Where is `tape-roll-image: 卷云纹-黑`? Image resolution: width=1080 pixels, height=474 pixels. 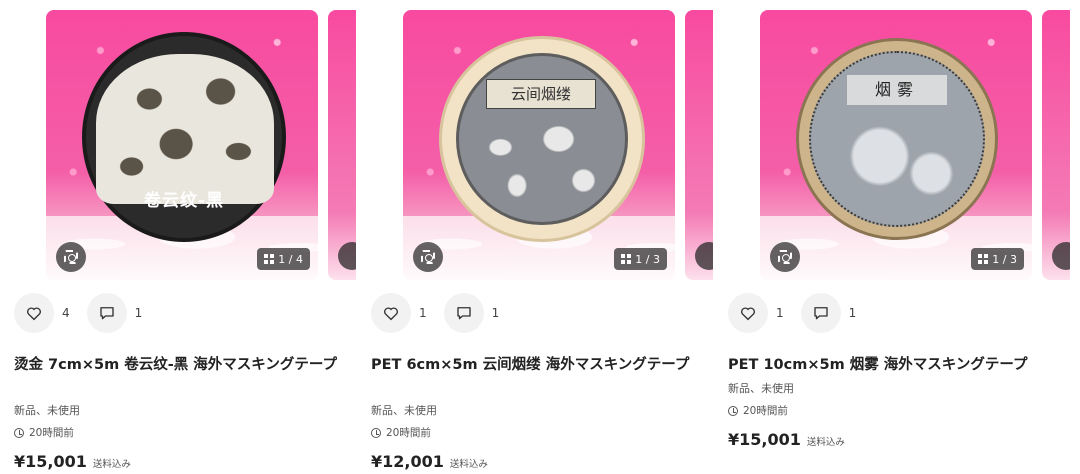 tape-roll-image: 卷云纹-黑 is located at coordinates (184, 137).